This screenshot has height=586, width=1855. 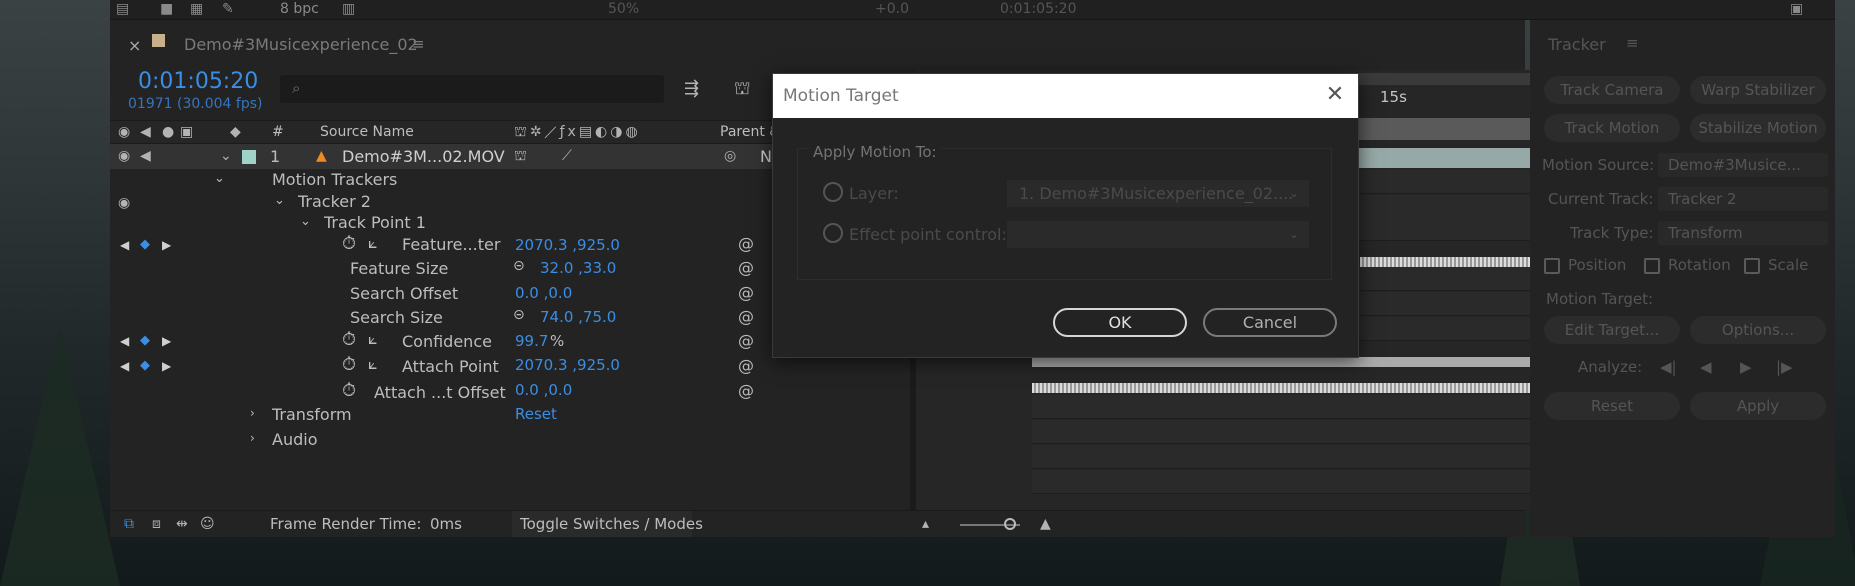 What do you see at coordinates (578, 317) in the screenshot?
I see `prop-value: 74.0 ,75.0` at bounding box center [578, 317].